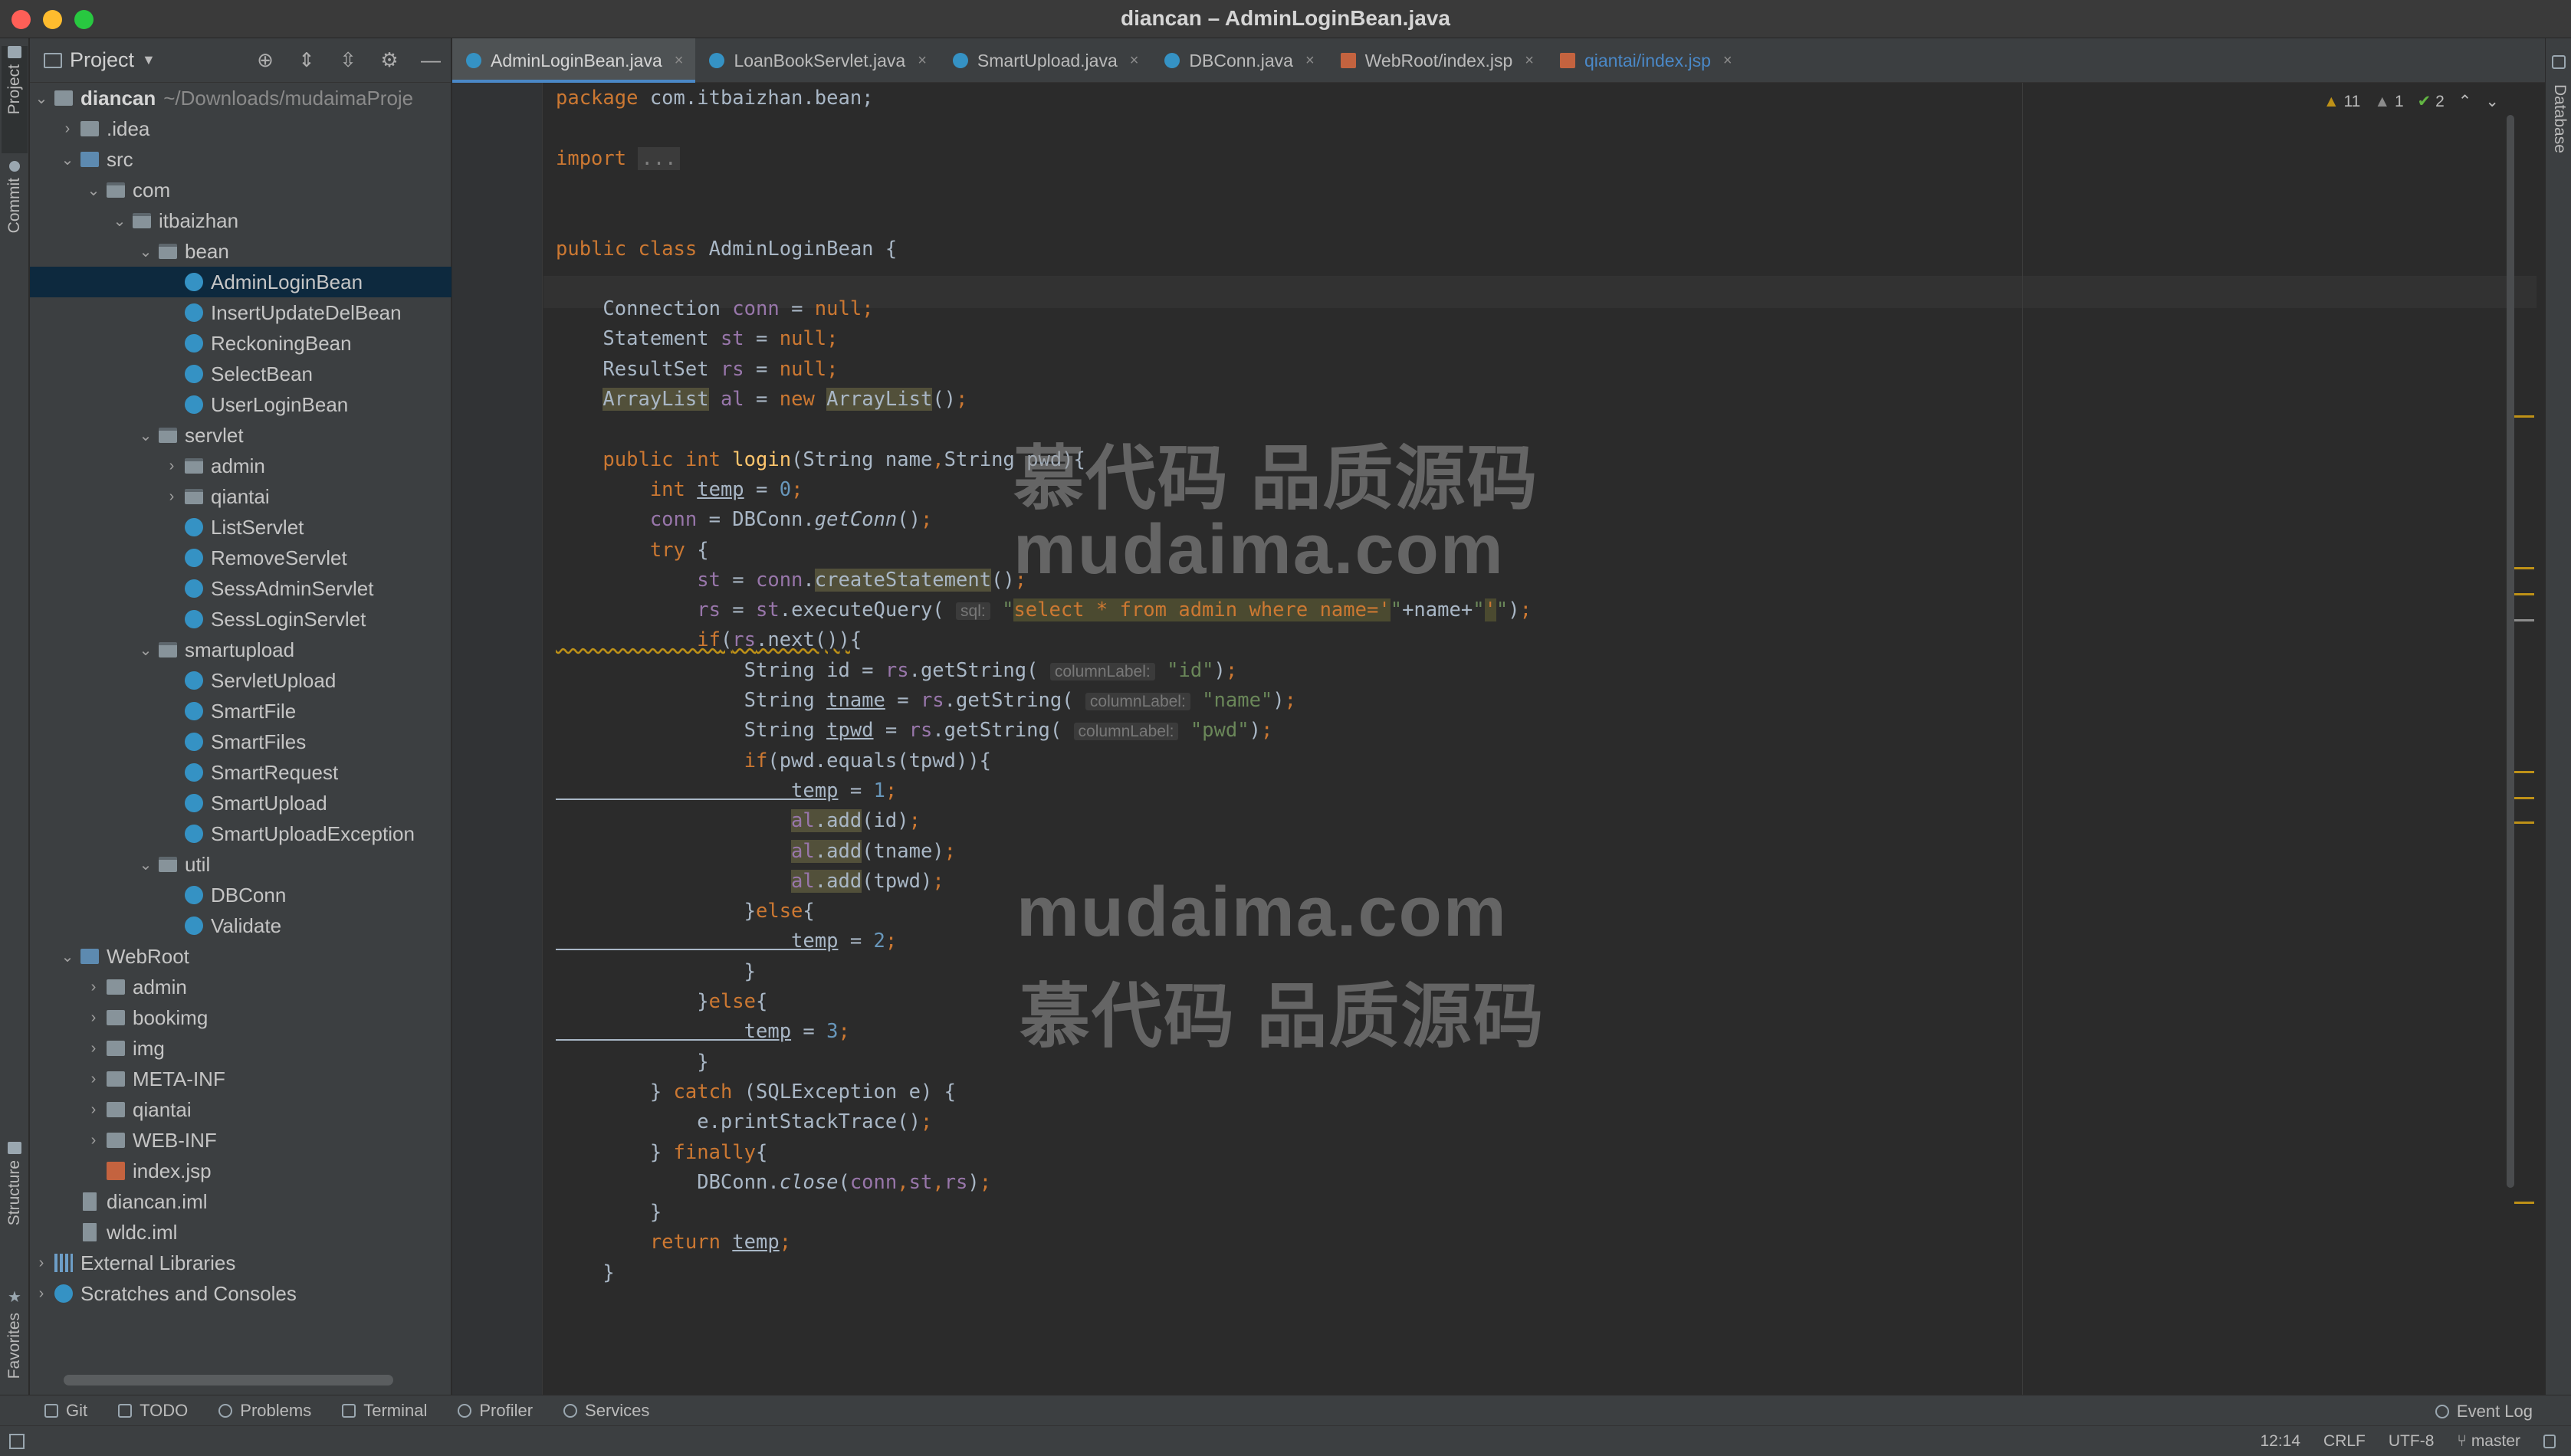 The image size is (2571, 1456). I want to click on hide-panel-icon: —, so click(431, 60).